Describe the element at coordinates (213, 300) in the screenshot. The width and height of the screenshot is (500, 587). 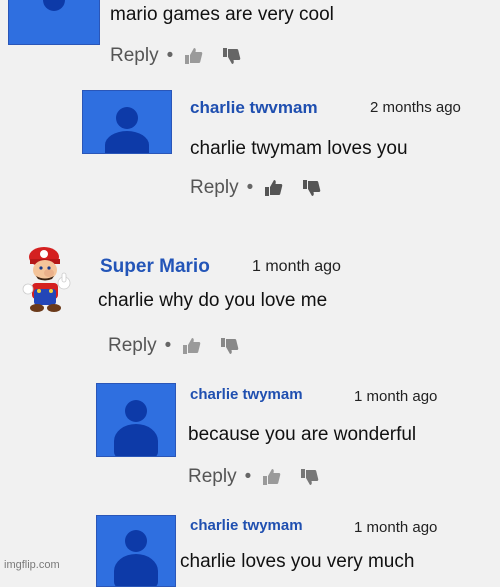
I see `comment-text: charlie why do you love me` at that location.